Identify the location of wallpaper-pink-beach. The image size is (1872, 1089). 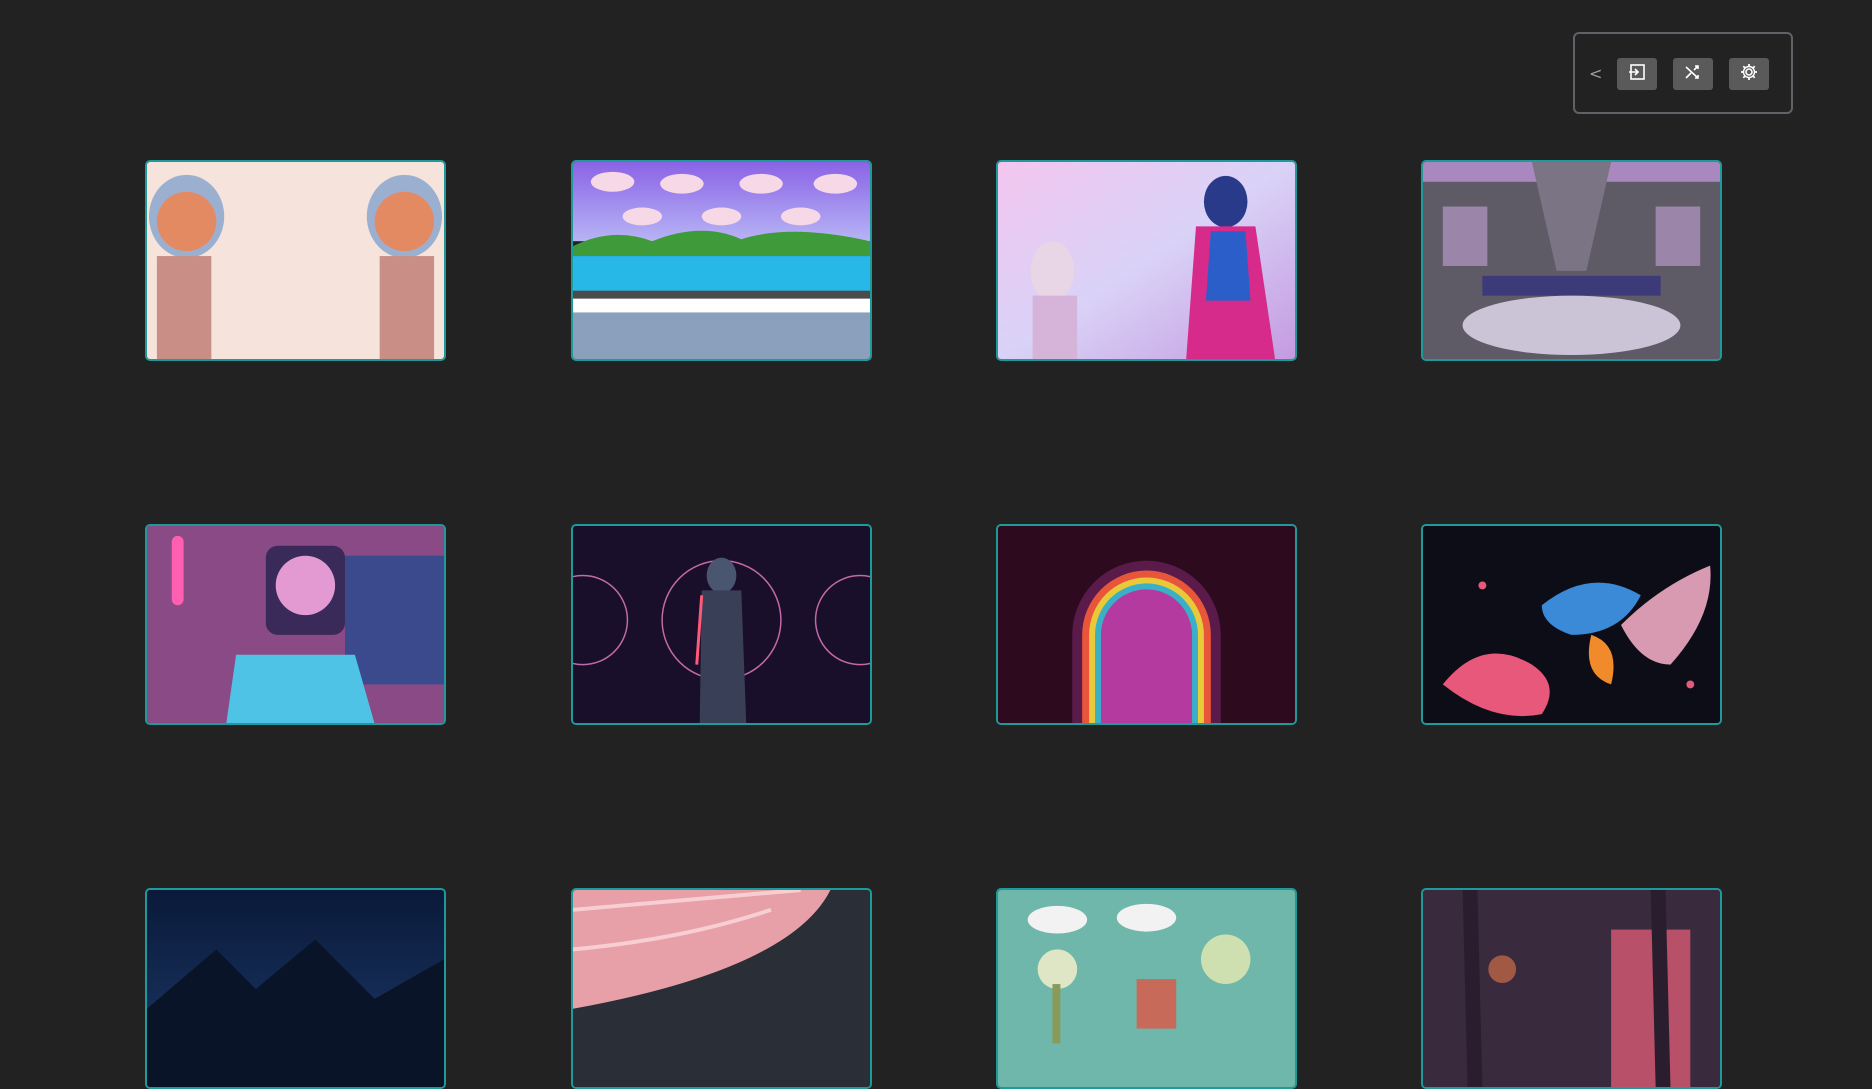
(721, 988).